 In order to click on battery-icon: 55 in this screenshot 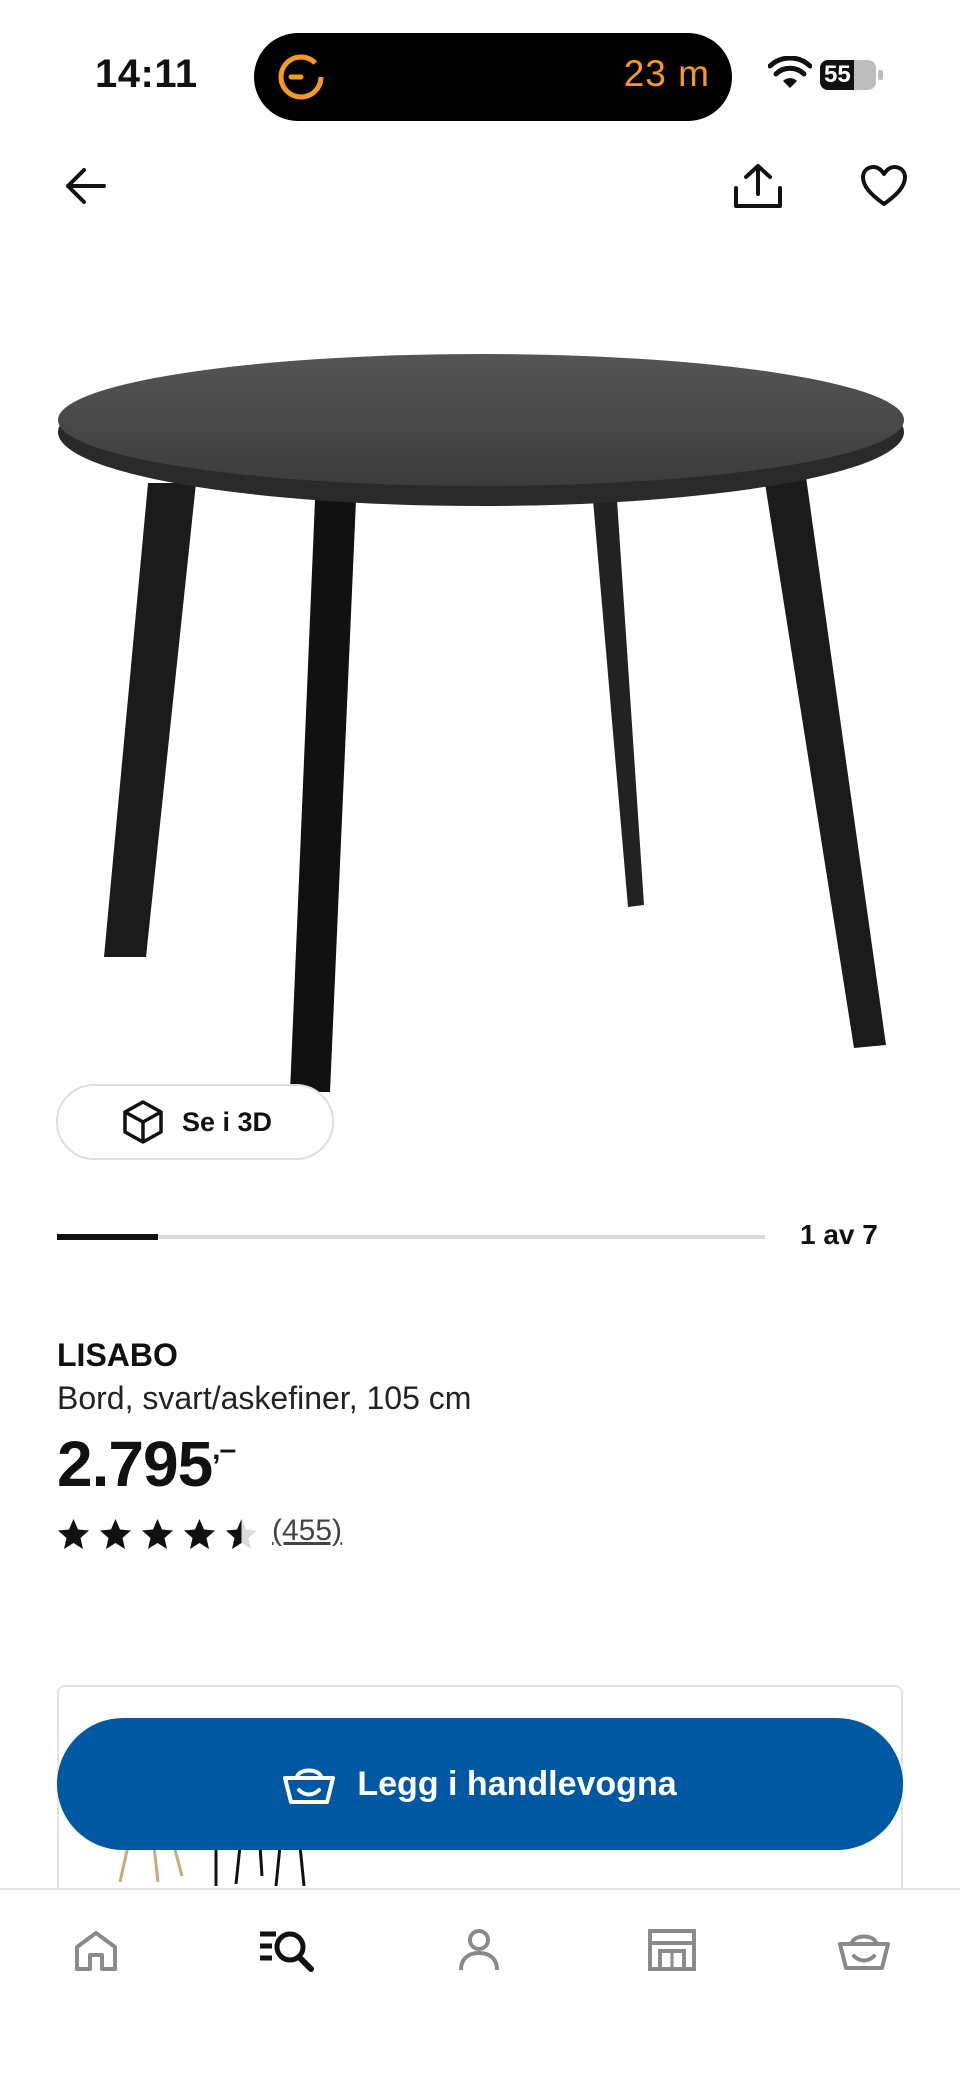, I will do `click(852, 75)`.